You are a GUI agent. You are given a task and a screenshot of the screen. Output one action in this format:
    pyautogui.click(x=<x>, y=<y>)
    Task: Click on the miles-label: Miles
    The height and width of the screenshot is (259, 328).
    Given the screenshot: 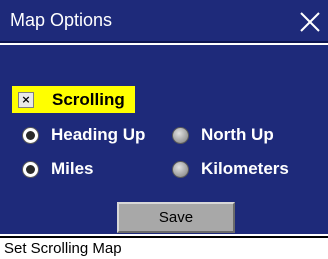 What is the action you would take?
    pyautogui.click(x=72, y=168)
    